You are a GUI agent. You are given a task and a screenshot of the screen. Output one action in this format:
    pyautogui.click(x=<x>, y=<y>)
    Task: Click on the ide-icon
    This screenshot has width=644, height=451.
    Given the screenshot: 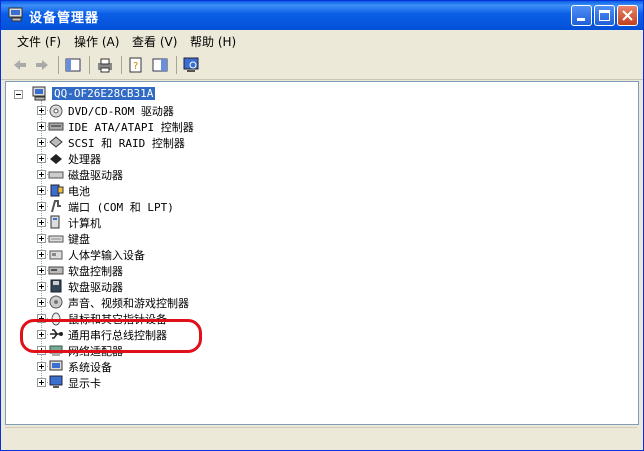 What is the action you would take?
    pyautogui.click(x=56, y=126)
    